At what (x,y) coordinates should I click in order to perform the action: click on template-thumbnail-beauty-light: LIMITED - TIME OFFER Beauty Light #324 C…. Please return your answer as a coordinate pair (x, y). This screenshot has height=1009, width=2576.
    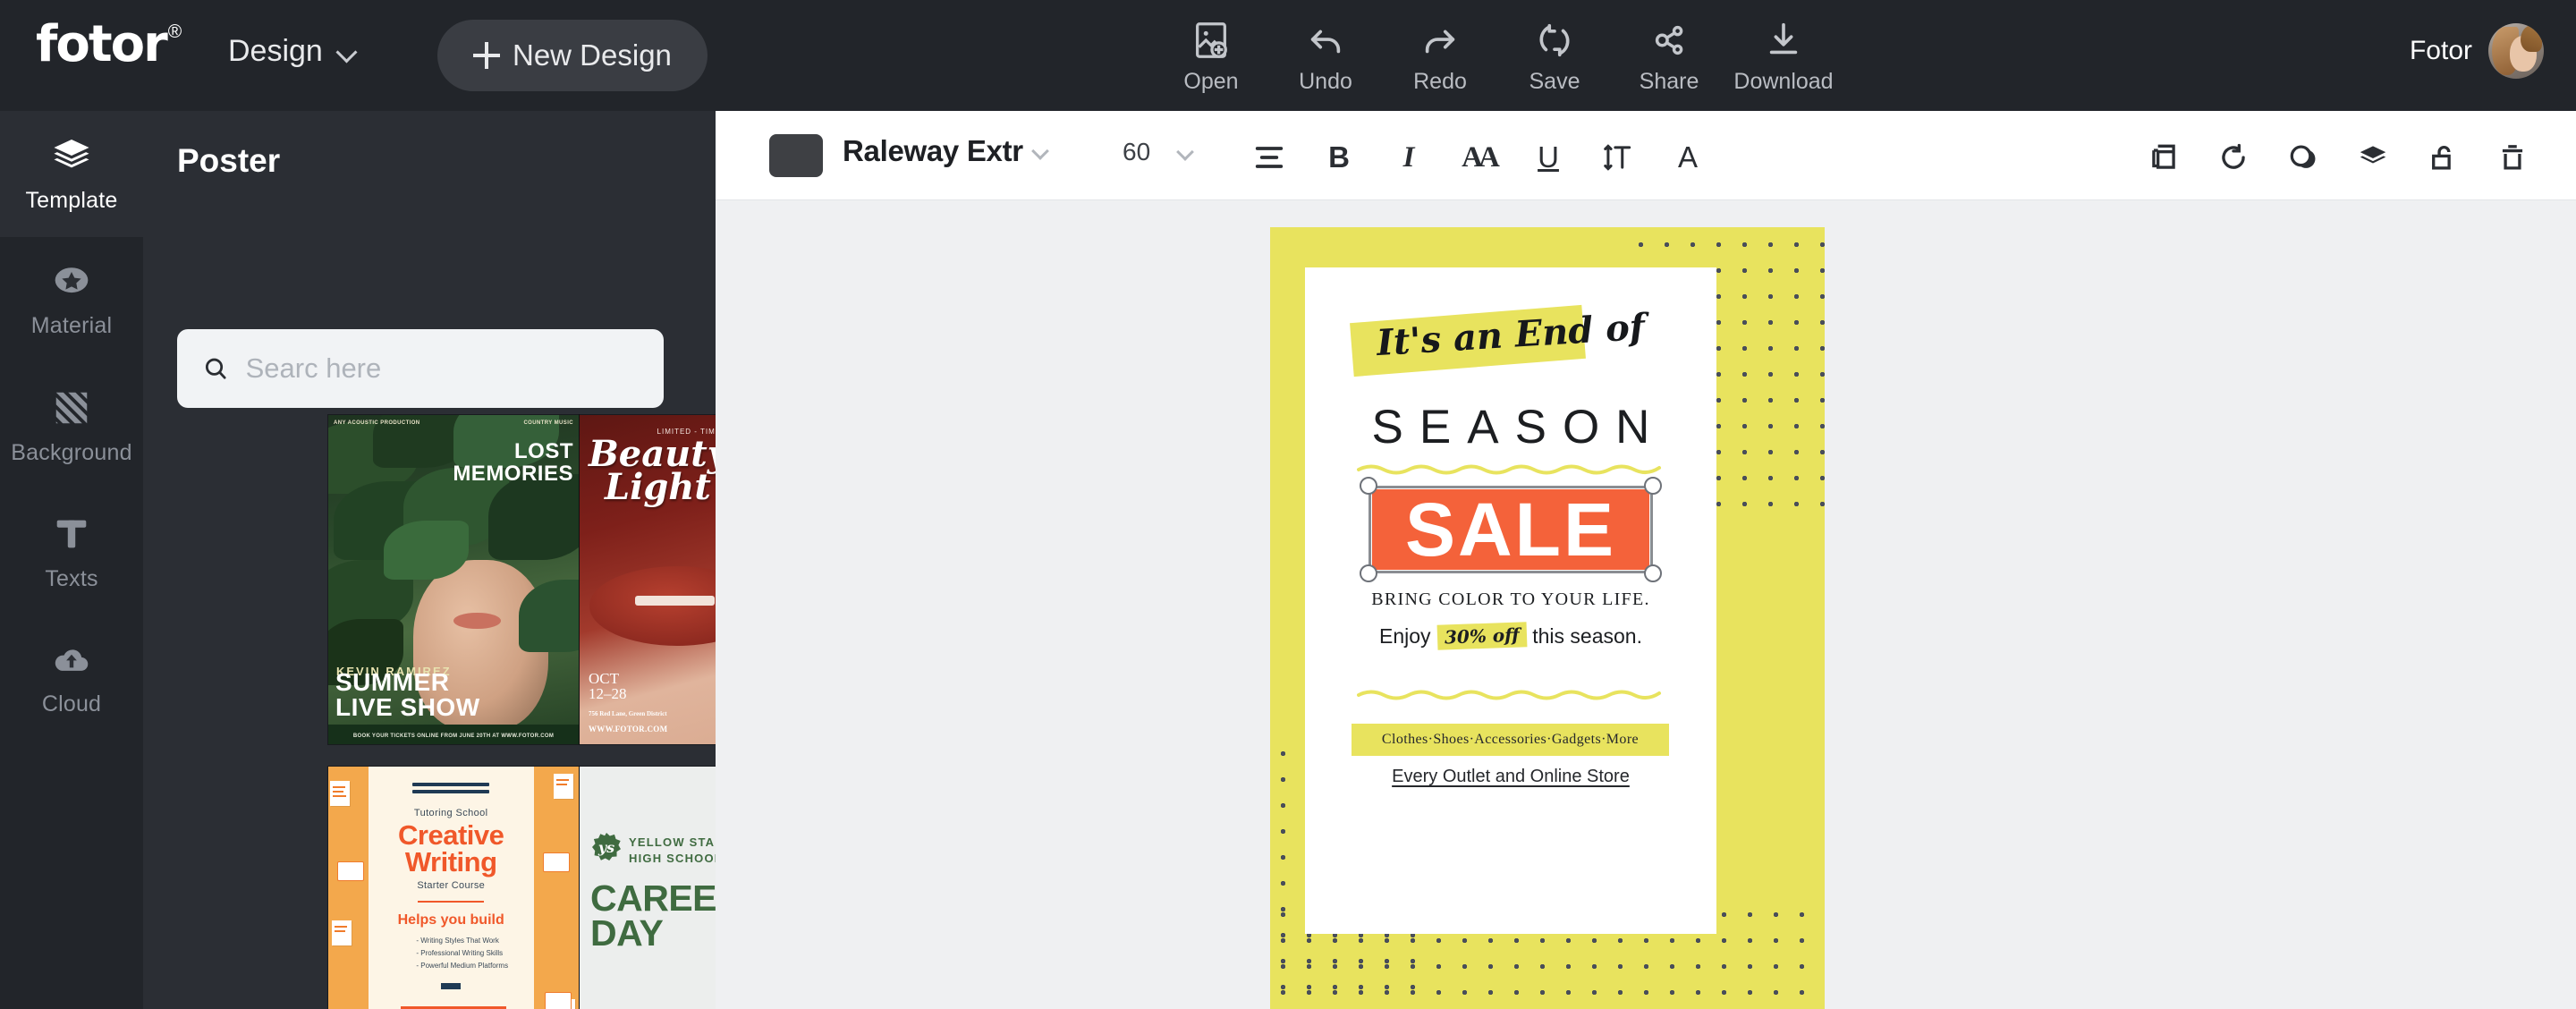
    Looking at the image, I should click on (648, 579).